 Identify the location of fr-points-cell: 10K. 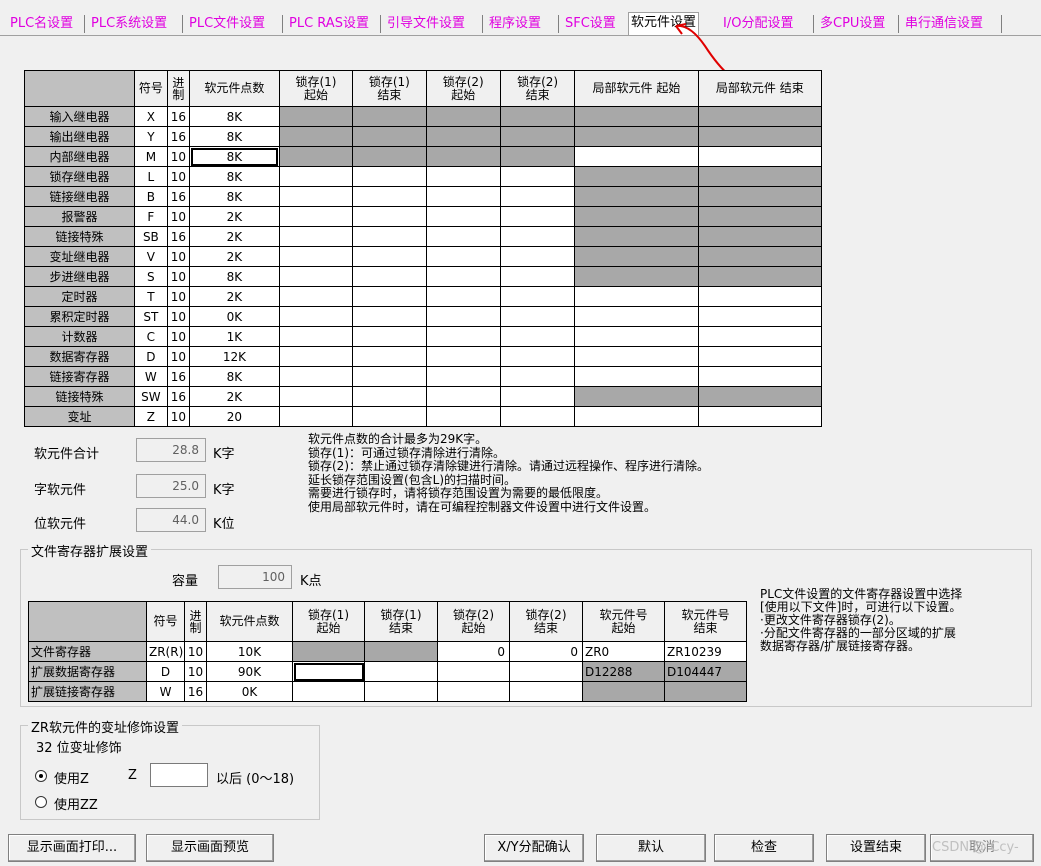
(249, 651).